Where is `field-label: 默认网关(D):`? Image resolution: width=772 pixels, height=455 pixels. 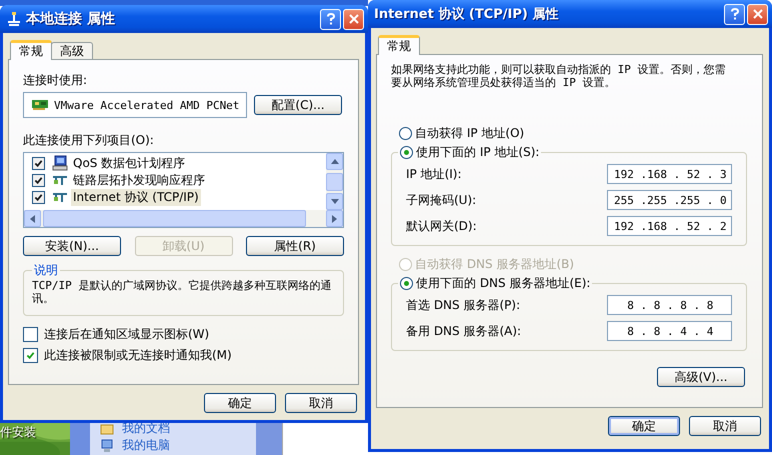 field-label: 默认网关(D): is located at coordinates (441, 226).